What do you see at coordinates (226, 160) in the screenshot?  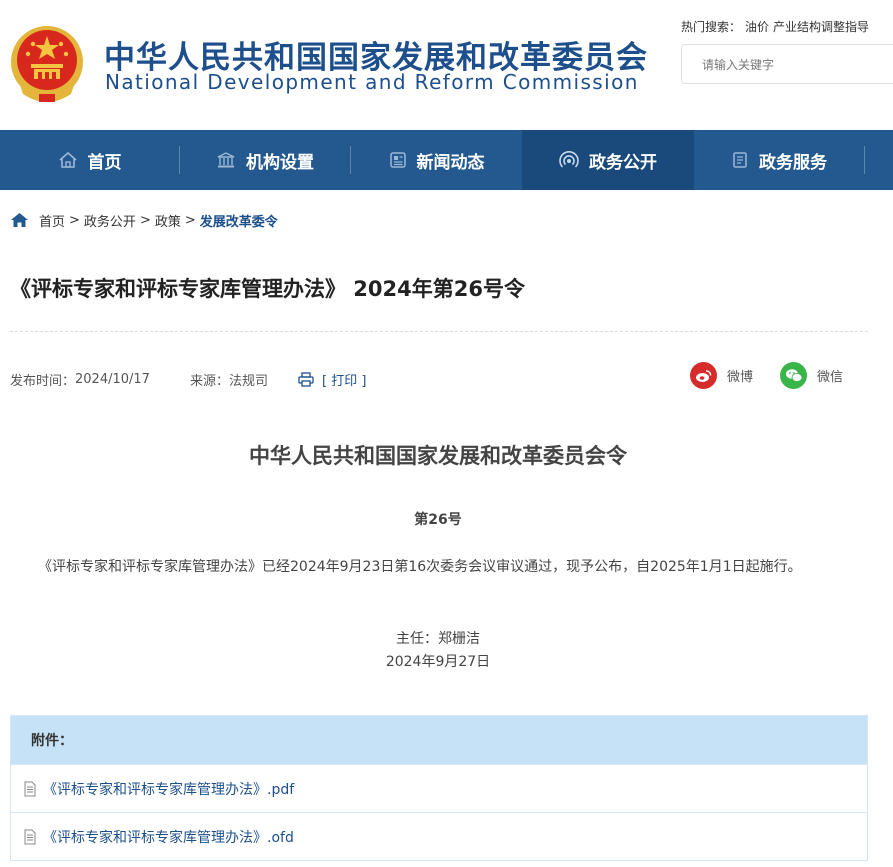 I see `building-icon` at bounding box center [226, 160].